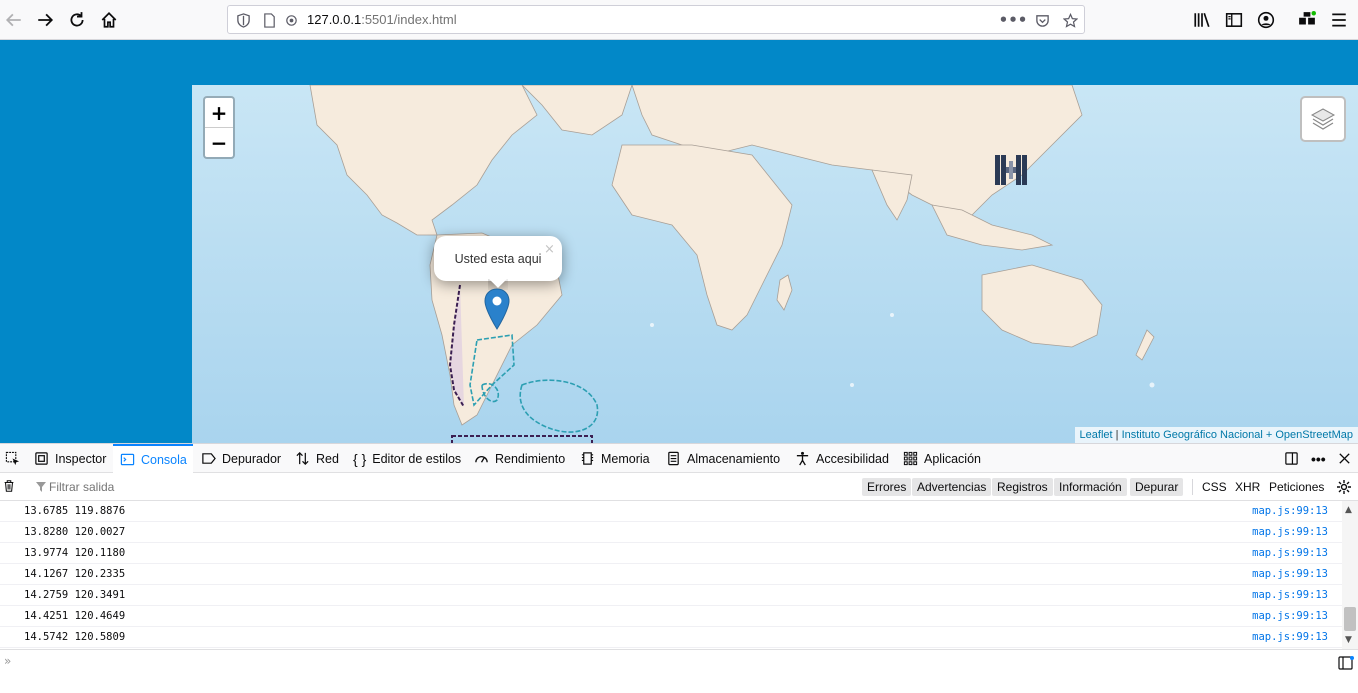 The image size is (1358, 693). What do you see at coordinates (549, 249) in the screenshot?
I see `popup-close-button: ×` at bounding box center [549, 249].